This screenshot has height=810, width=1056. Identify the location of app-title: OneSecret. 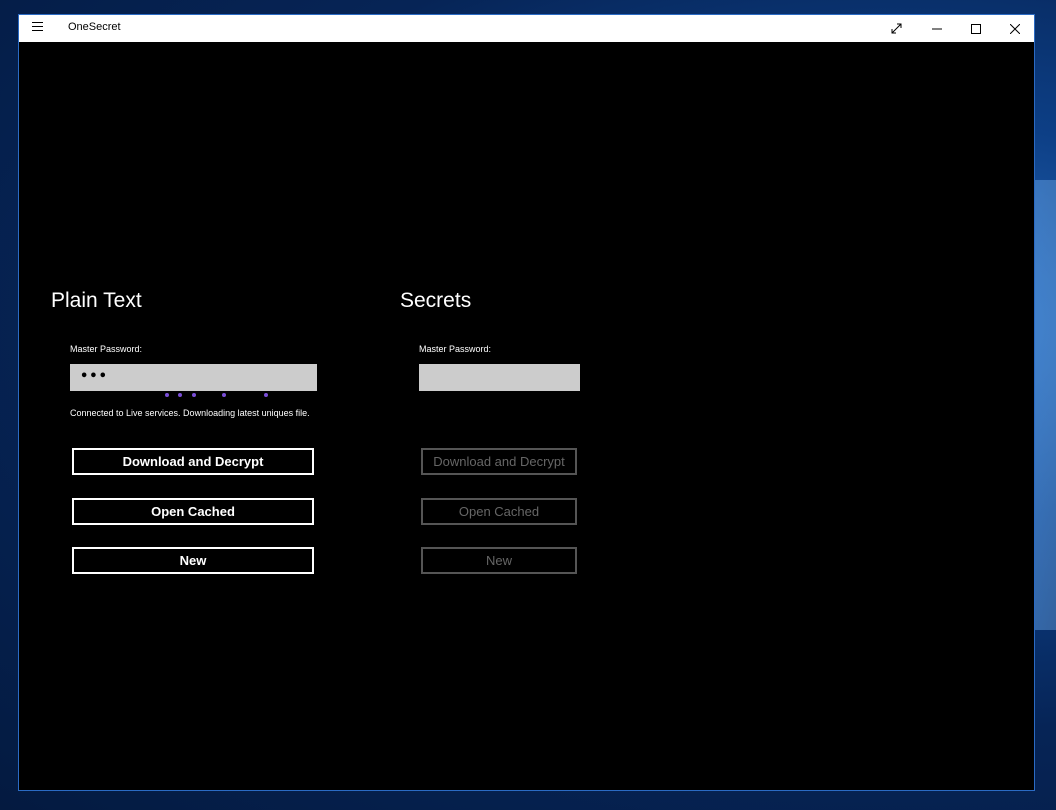
(94, 27).